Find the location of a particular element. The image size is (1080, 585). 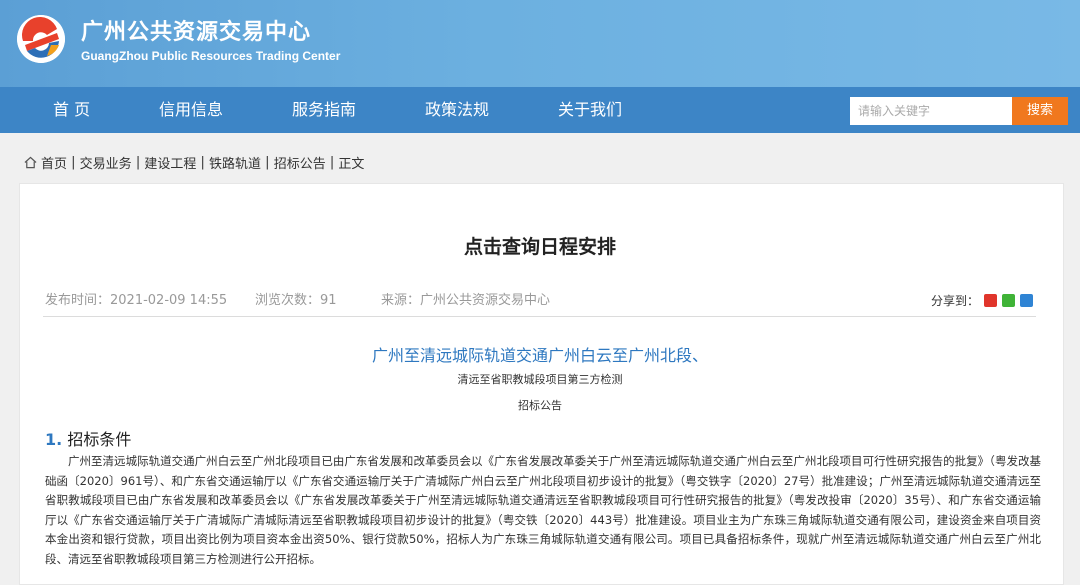

nav-item-policy: 政策法规 is located at coordinates (457, 110).